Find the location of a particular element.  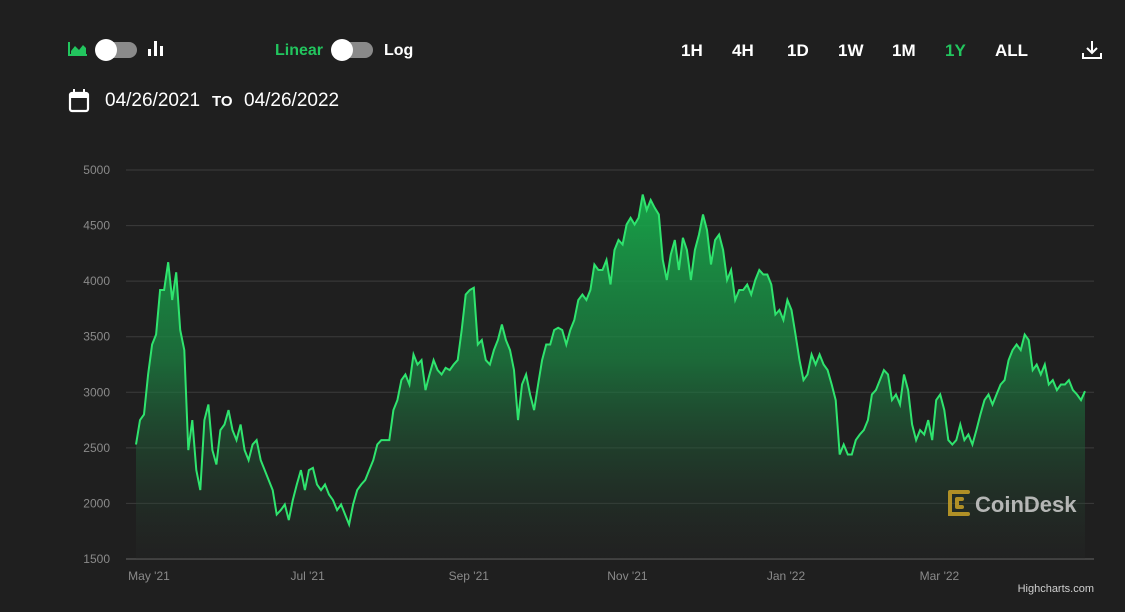

y-tick-label: 2000 is located at coordinates (96, 503).